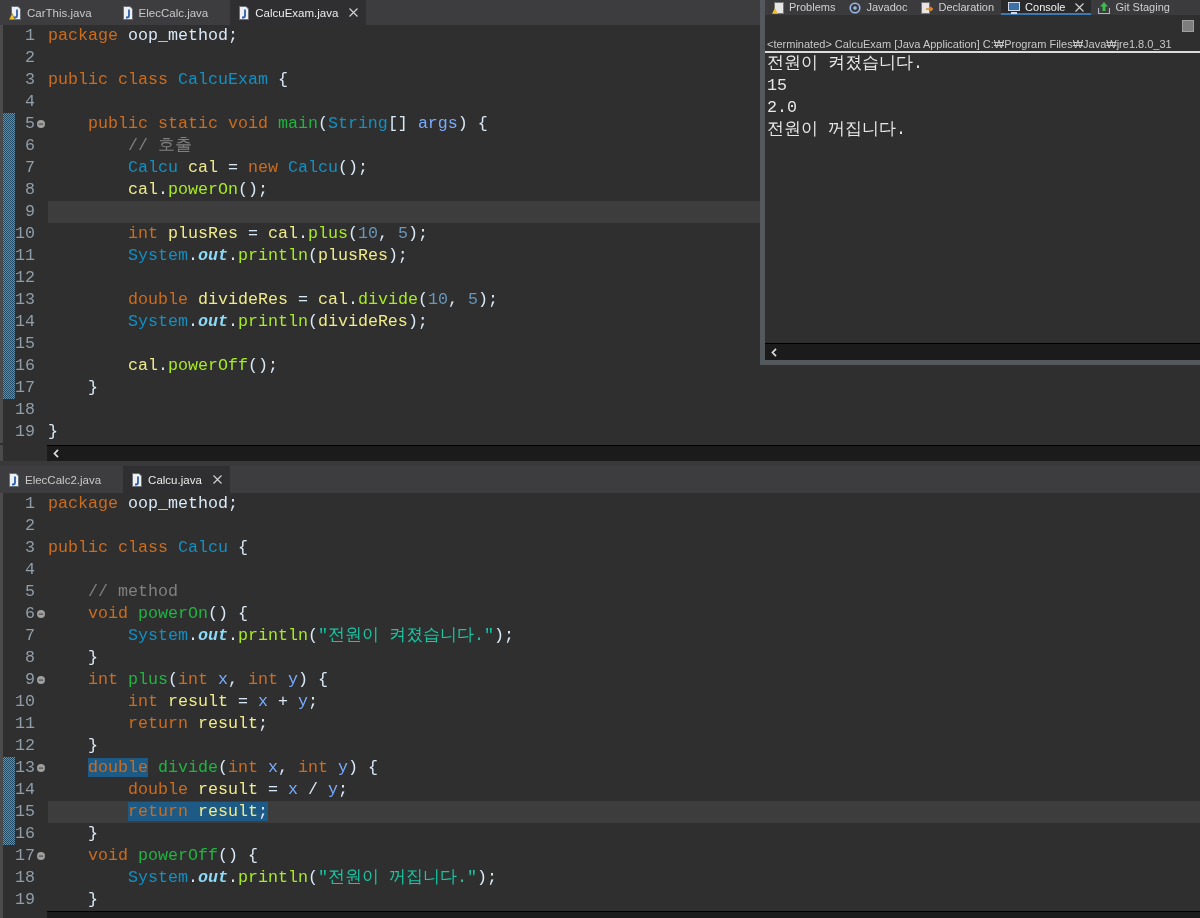 This screenshot has width=1200, height=918. What do you see at coordinates (247, 168) in the screenshot?
I see `code-line: Calcu cal = new Calcu();` at bounding box center [247, 168].